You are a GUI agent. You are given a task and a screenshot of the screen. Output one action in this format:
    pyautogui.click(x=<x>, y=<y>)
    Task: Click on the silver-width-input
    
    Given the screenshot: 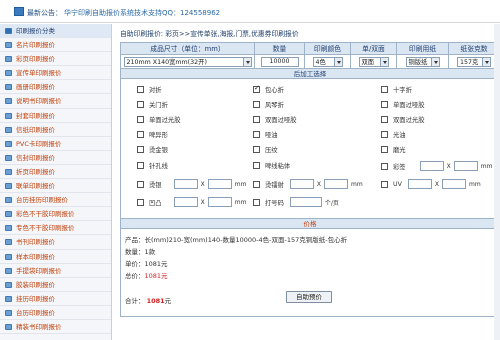 What is the action you would take?
    pyautogui.click(x=185, y=184)
    